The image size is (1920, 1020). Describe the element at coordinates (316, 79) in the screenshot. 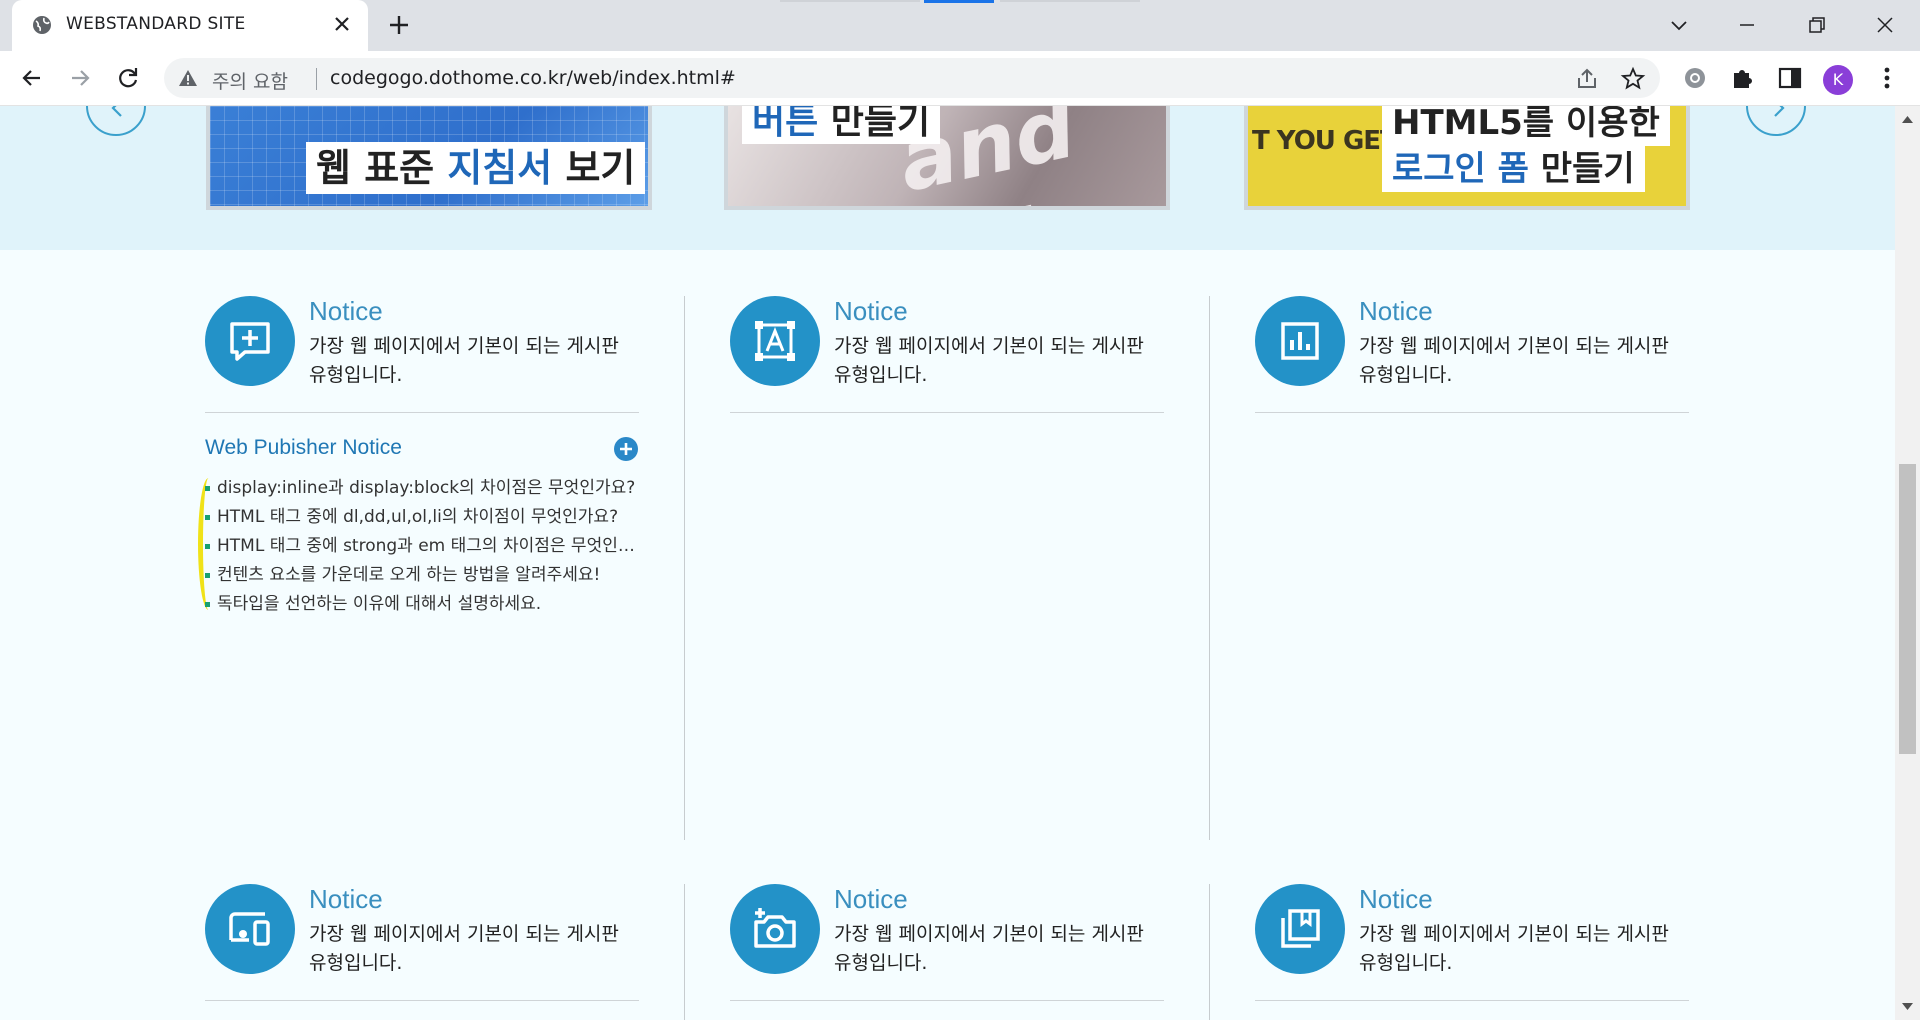

I see `url-separator` at that location.